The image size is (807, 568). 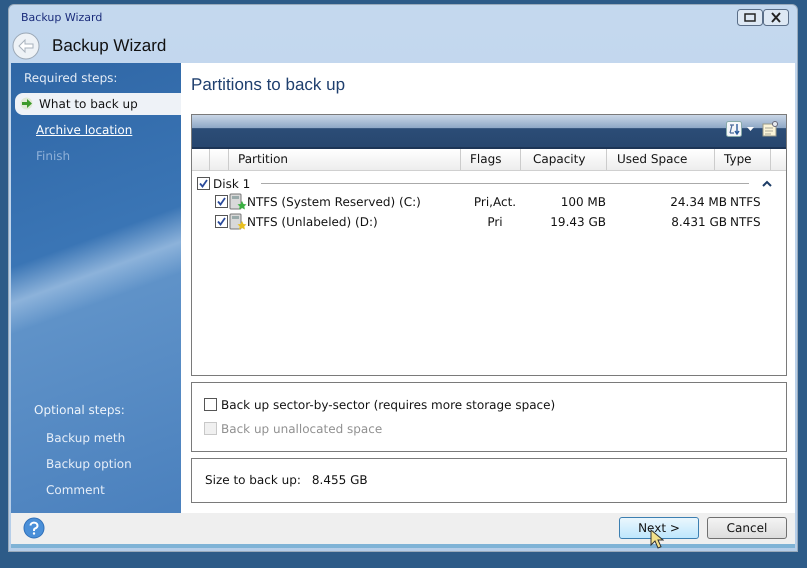 I want to click on close-icon, so click(x=776, y=17).